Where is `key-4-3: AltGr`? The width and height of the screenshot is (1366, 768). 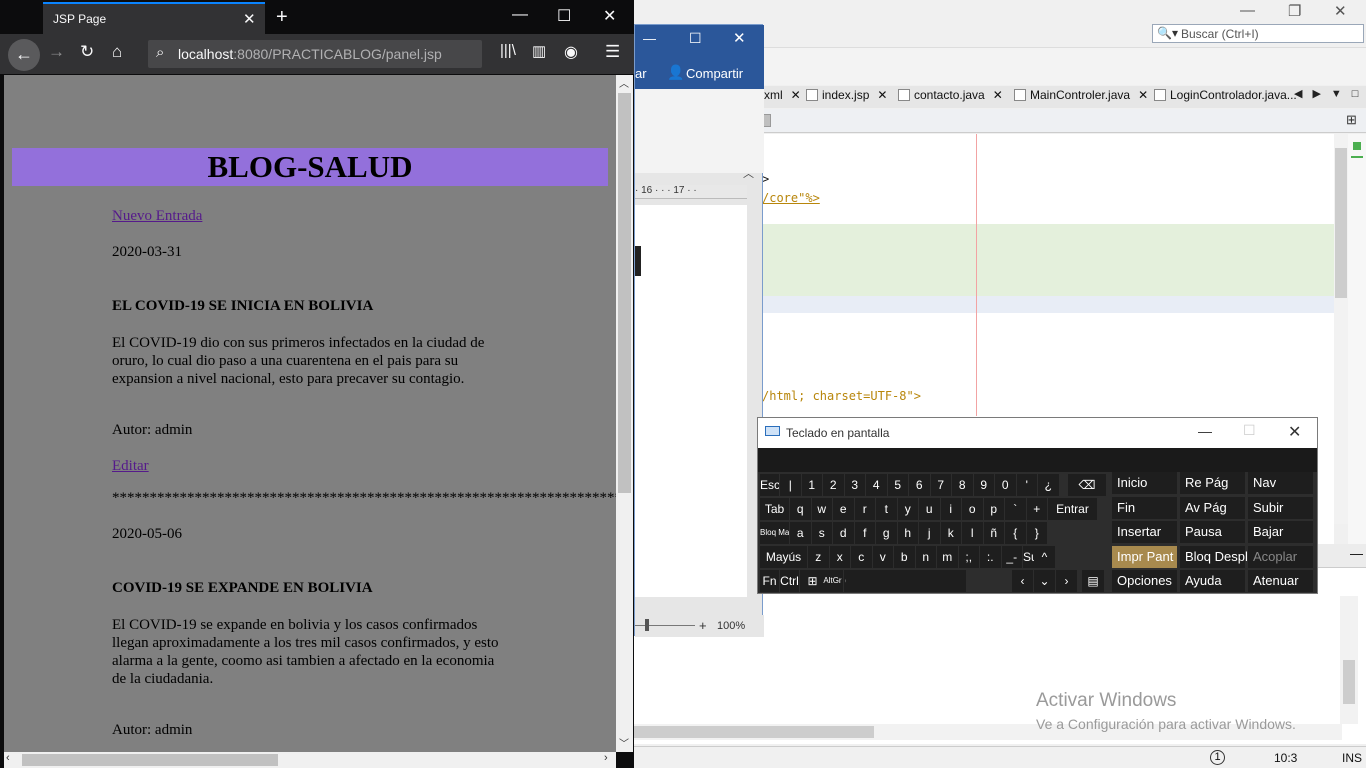 key-4-3: AltGr is located at coordinates (832, 581).